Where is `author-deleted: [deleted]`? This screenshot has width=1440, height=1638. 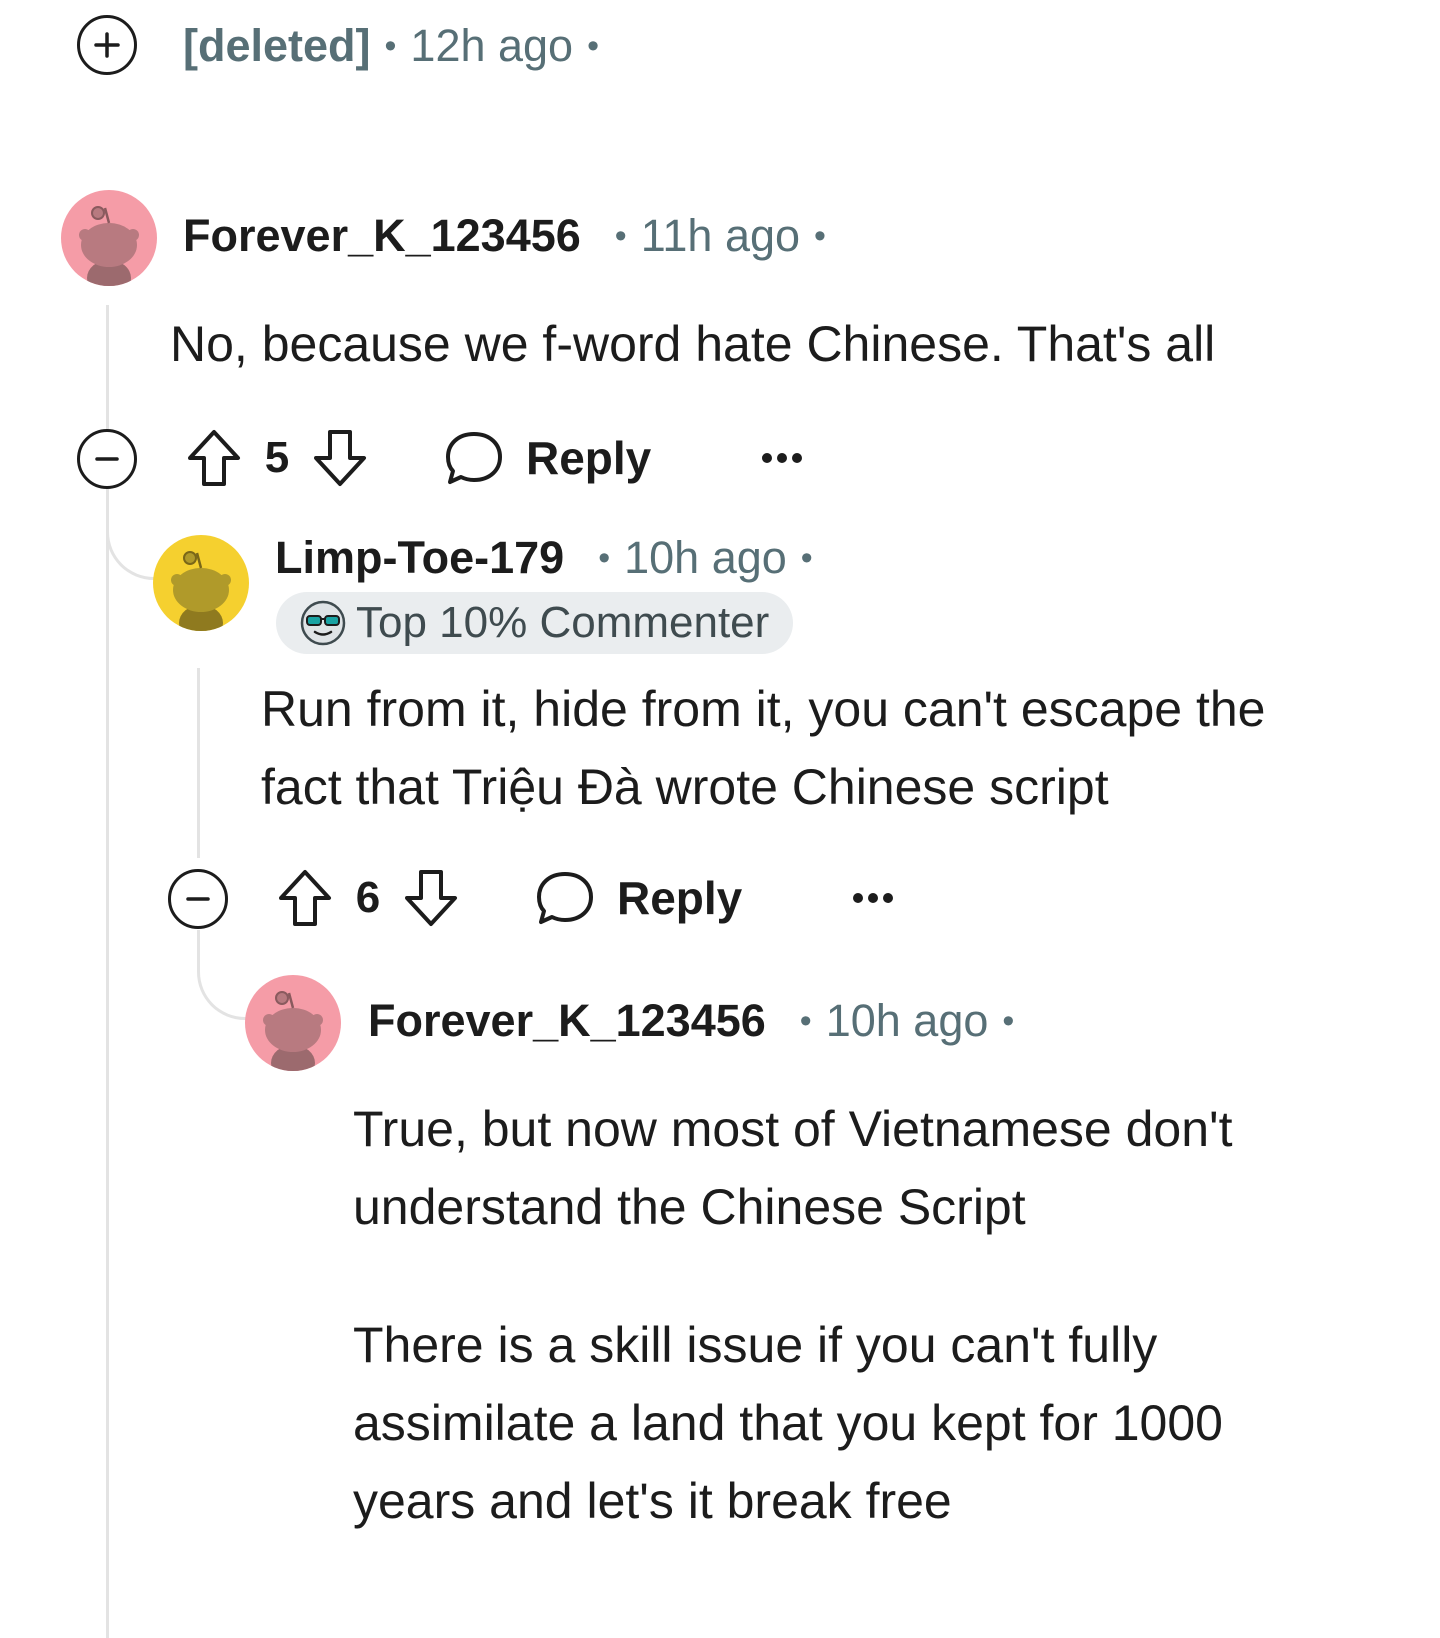
author-deleted: [deleted] is located at coordinates (277, 45).